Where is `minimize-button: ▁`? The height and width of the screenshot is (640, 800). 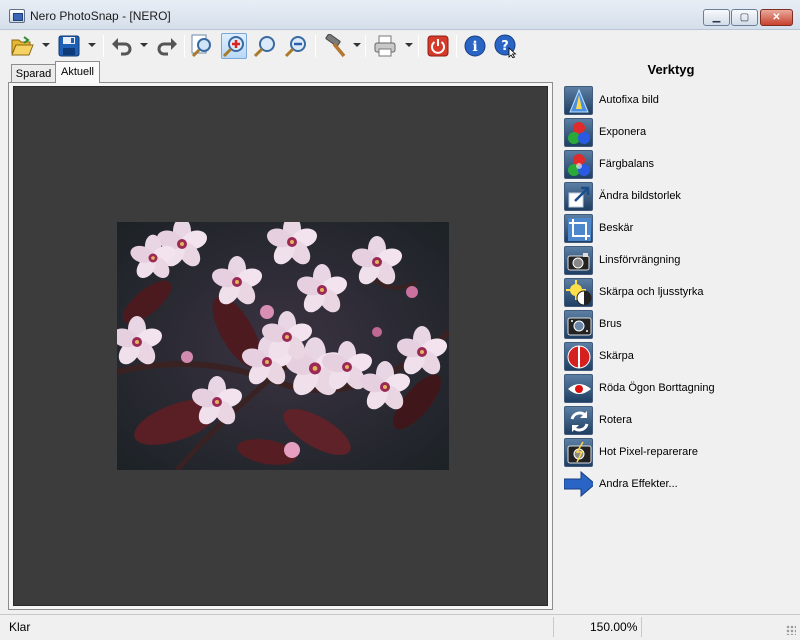 minimize-button: ▁ is located at coordinates (716, 17).